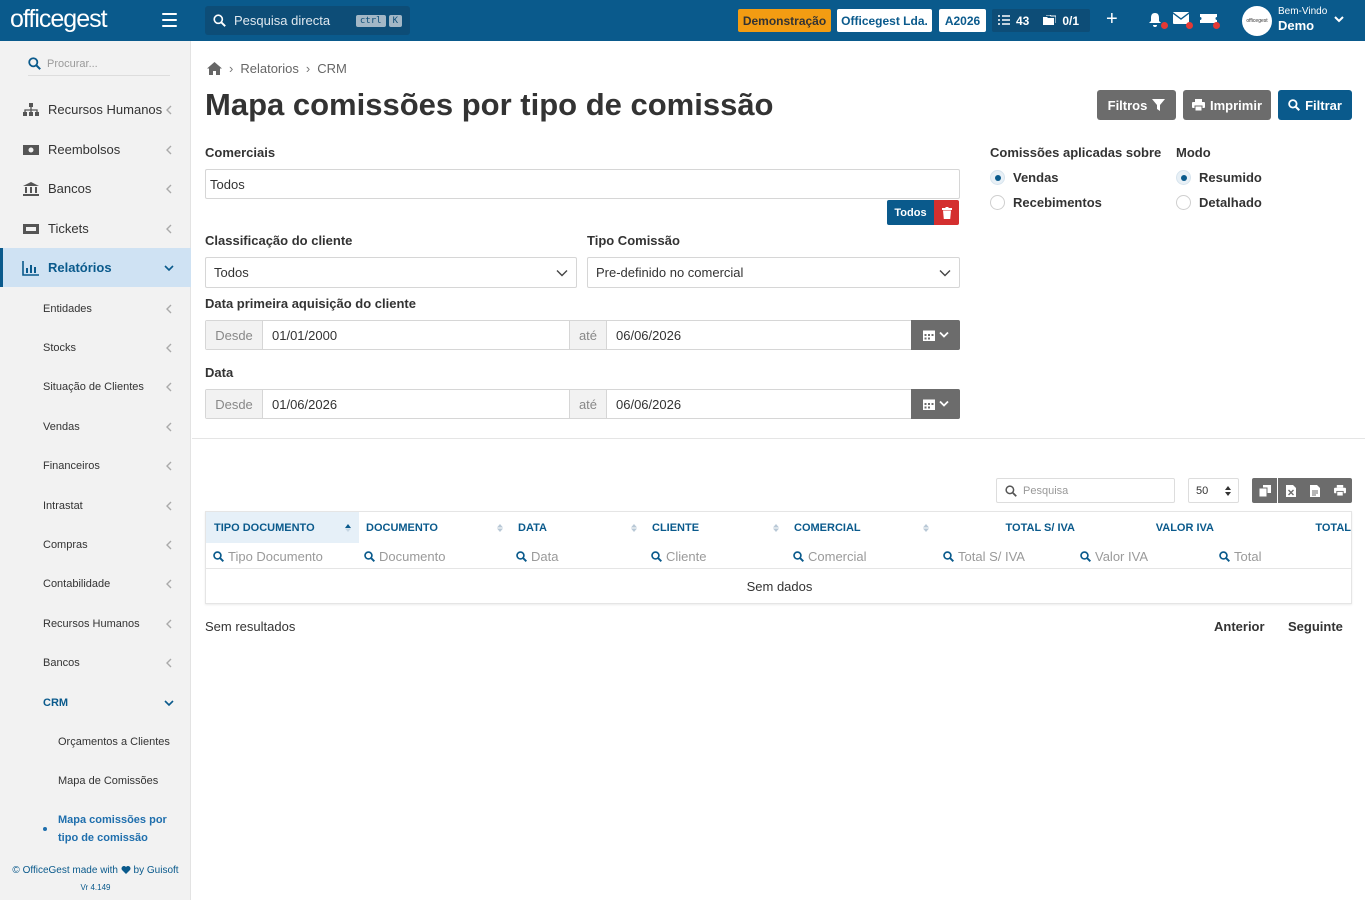 Image resolution: width=1365 pixels, height=900 pixels. Describe the element at coordinates (1210, 20) in the screenshot. I see `ticket-icon` at that location.